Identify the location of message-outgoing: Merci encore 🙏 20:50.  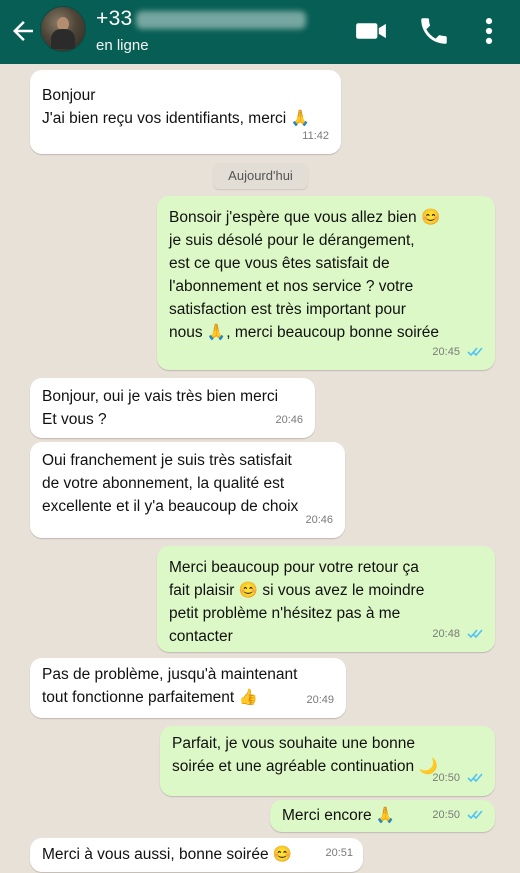
(382, 816).